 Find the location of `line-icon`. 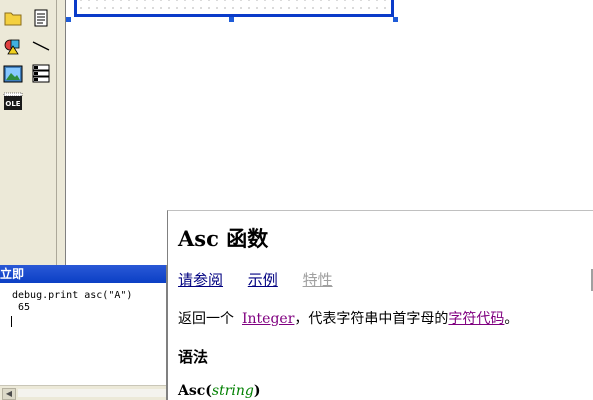

line-icon is located at coordinates (41, 47).